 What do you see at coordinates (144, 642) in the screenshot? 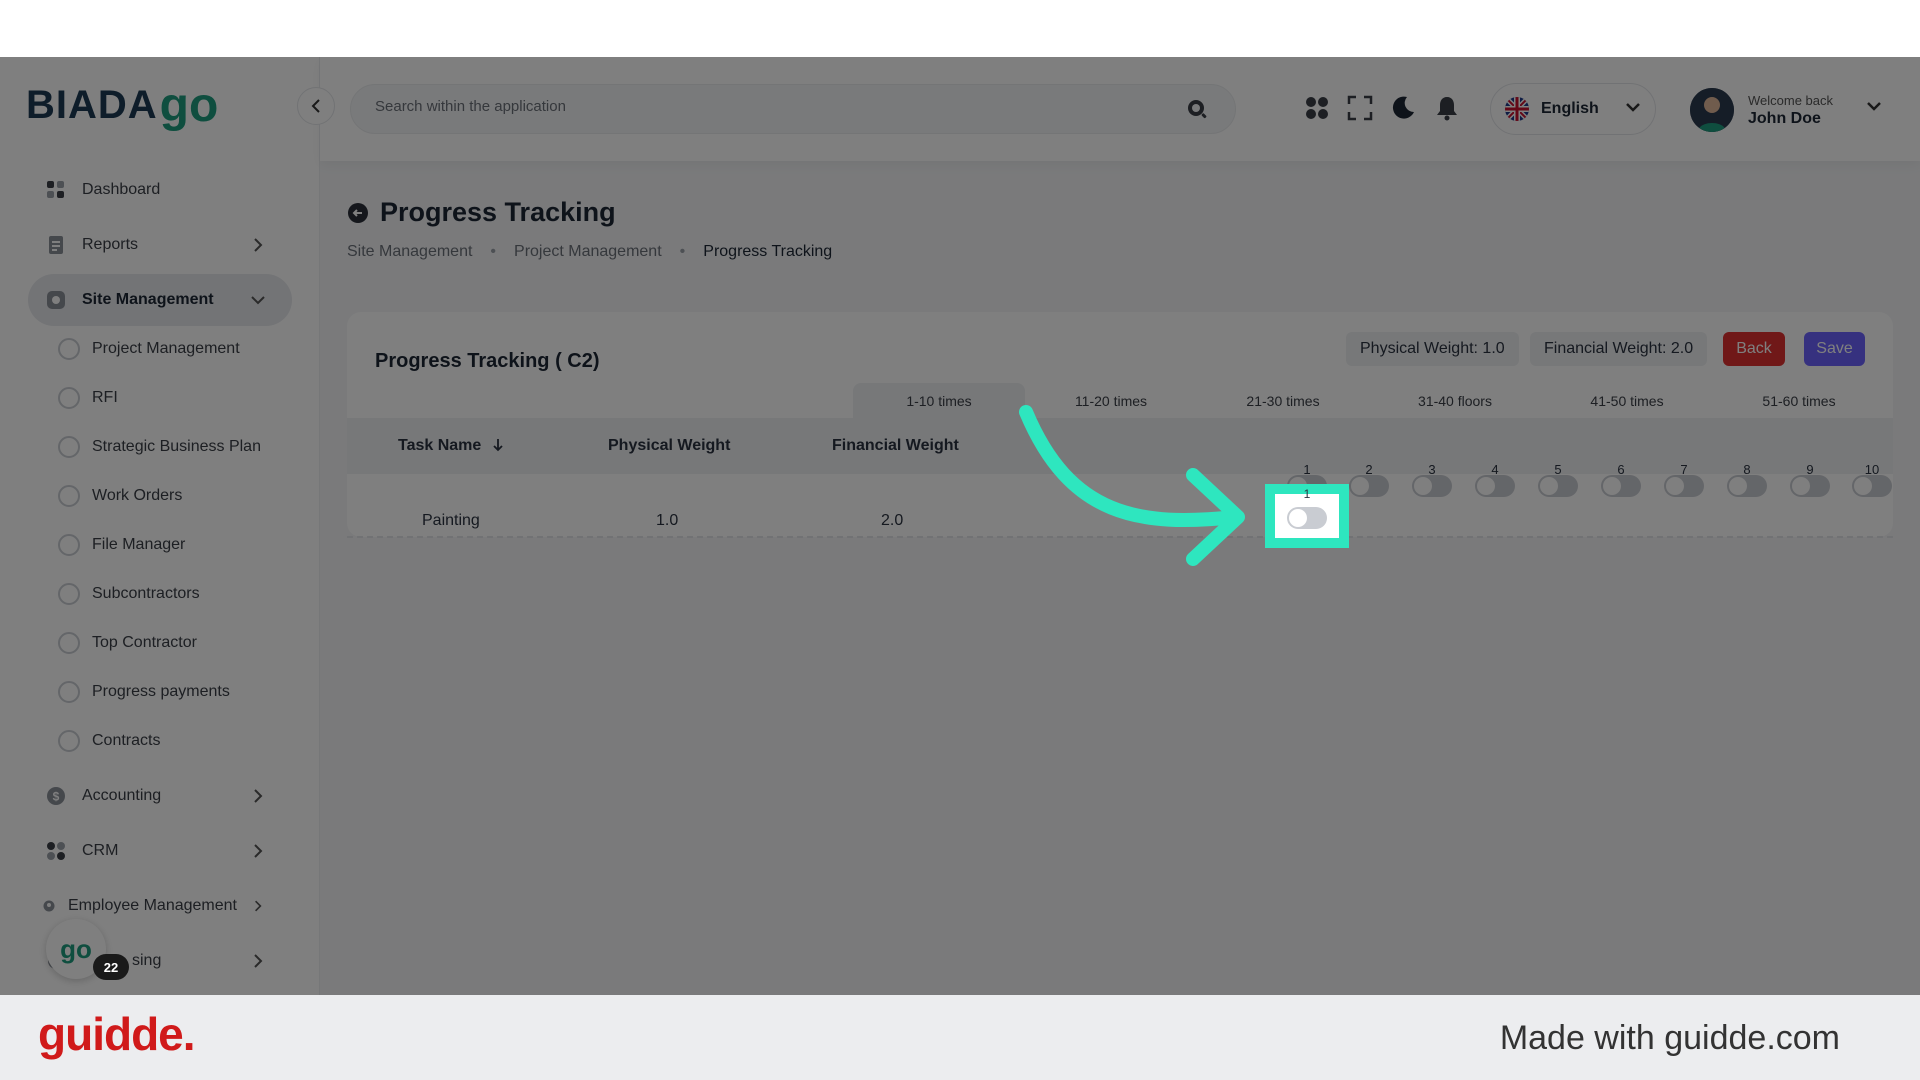
I see `sidebar-subitem-label: Top Contractor` at bounding box center [144, 642].